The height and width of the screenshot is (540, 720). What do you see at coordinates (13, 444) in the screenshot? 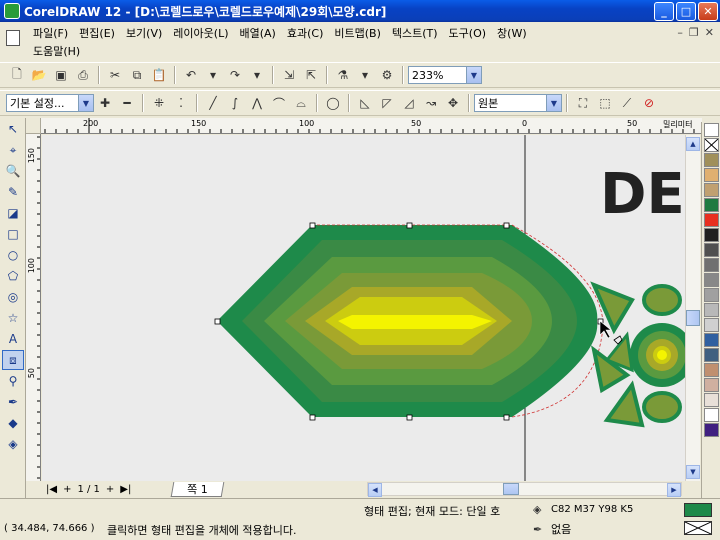
I see `interactive-fill-tool-icon: ◈` at bounding box center [13, 444].